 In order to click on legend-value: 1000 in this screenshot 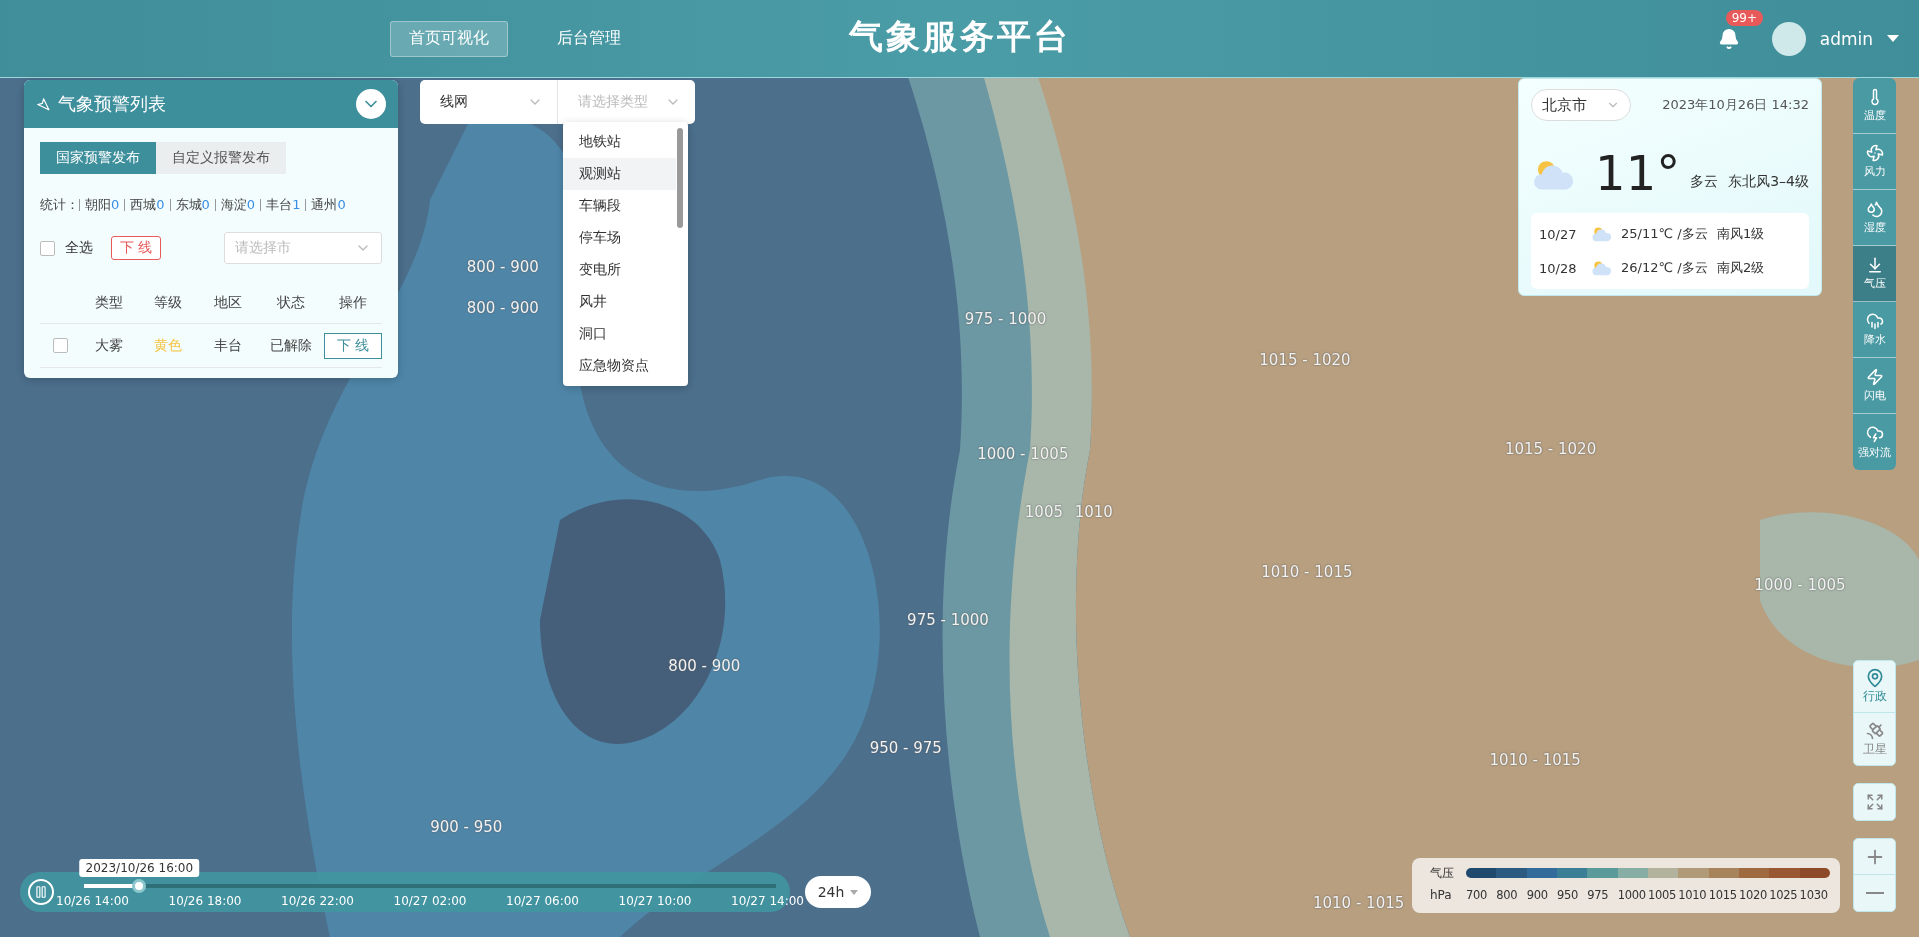, I will do `click(1632, 895)`.